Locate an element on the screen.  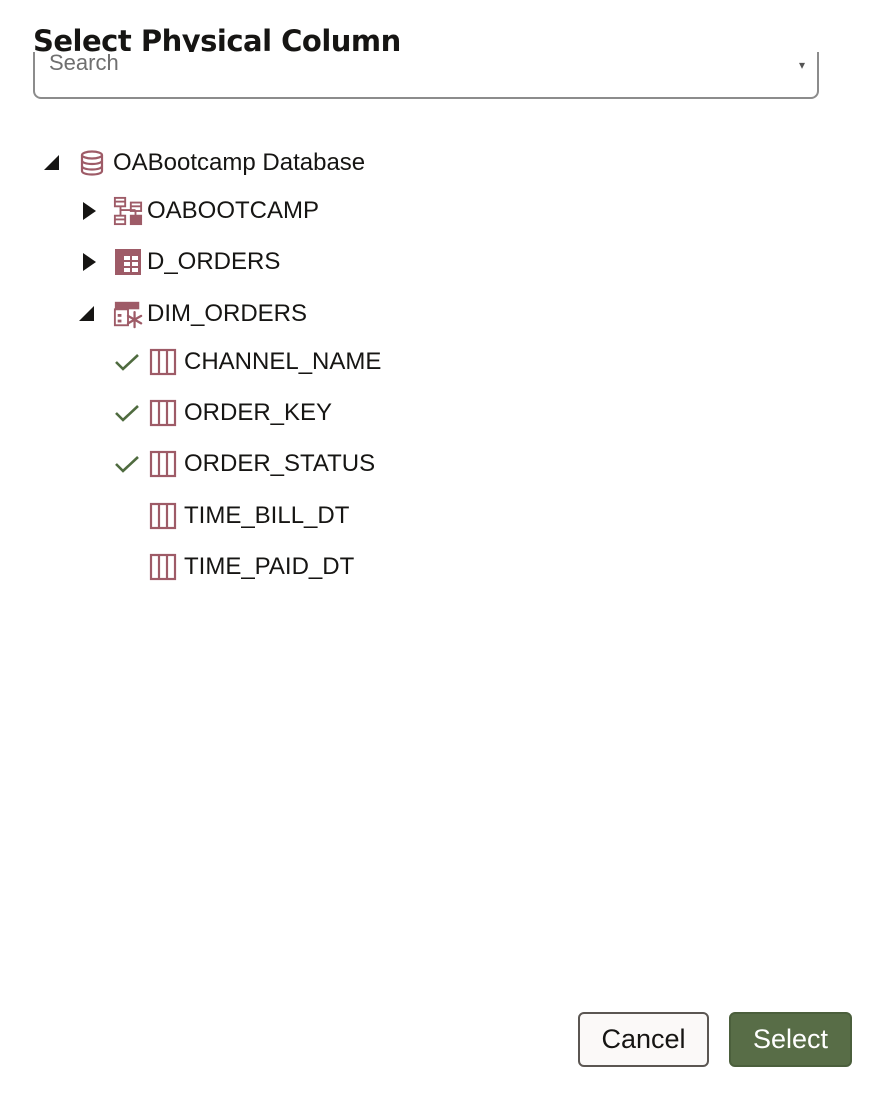
tree-node-label: OABootcamp Database is located at coordinates (239, 162).